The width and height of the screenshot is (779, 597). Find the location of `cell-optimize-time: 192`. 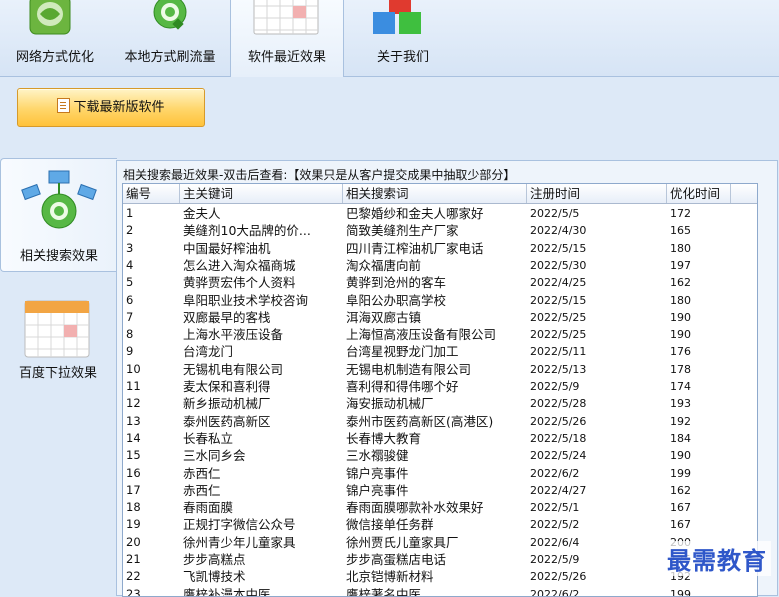

cell-optimize-time: 192 is located at coordinates (680, 421).